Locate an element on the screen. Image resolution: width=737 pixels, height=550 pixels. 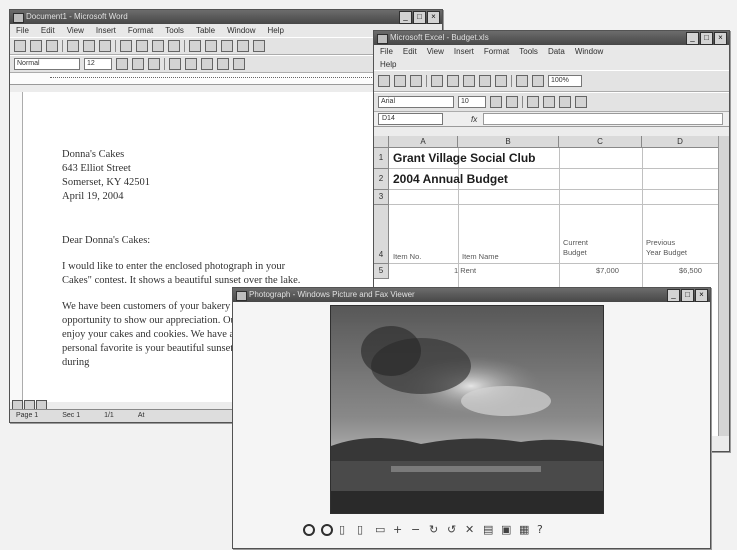
menu-edit: Edit is located at coordinates (410, 51).